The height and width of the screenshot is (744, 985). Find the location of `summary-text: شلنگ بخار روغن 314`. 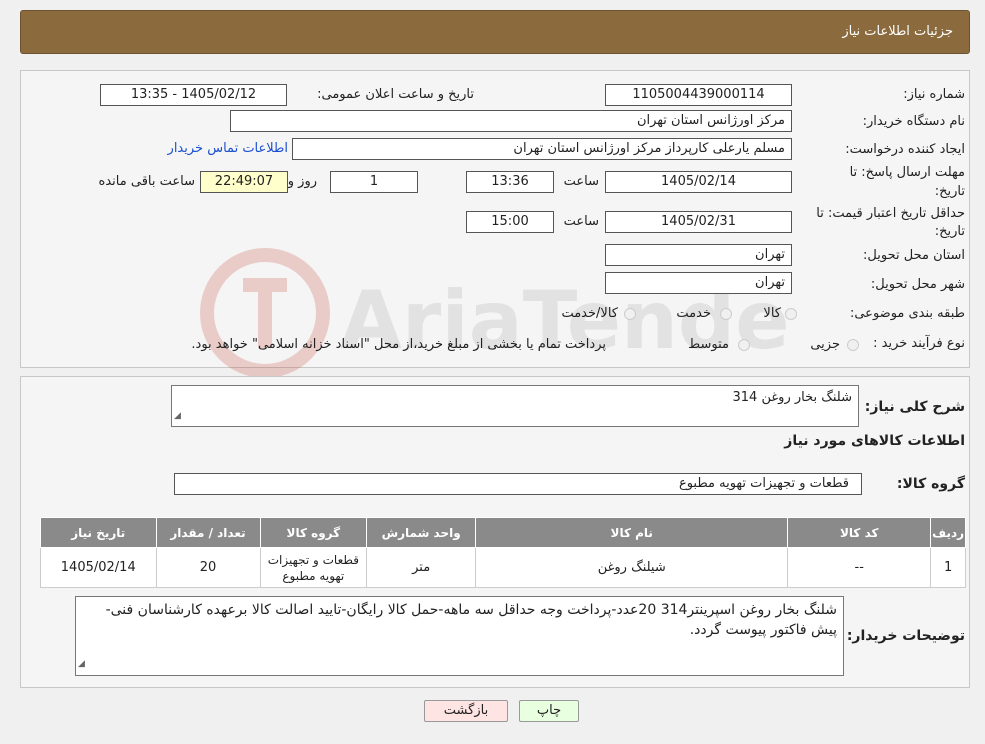

summary-text: شلنگ بخار روغن 314 is located at coordinates (792, 397).